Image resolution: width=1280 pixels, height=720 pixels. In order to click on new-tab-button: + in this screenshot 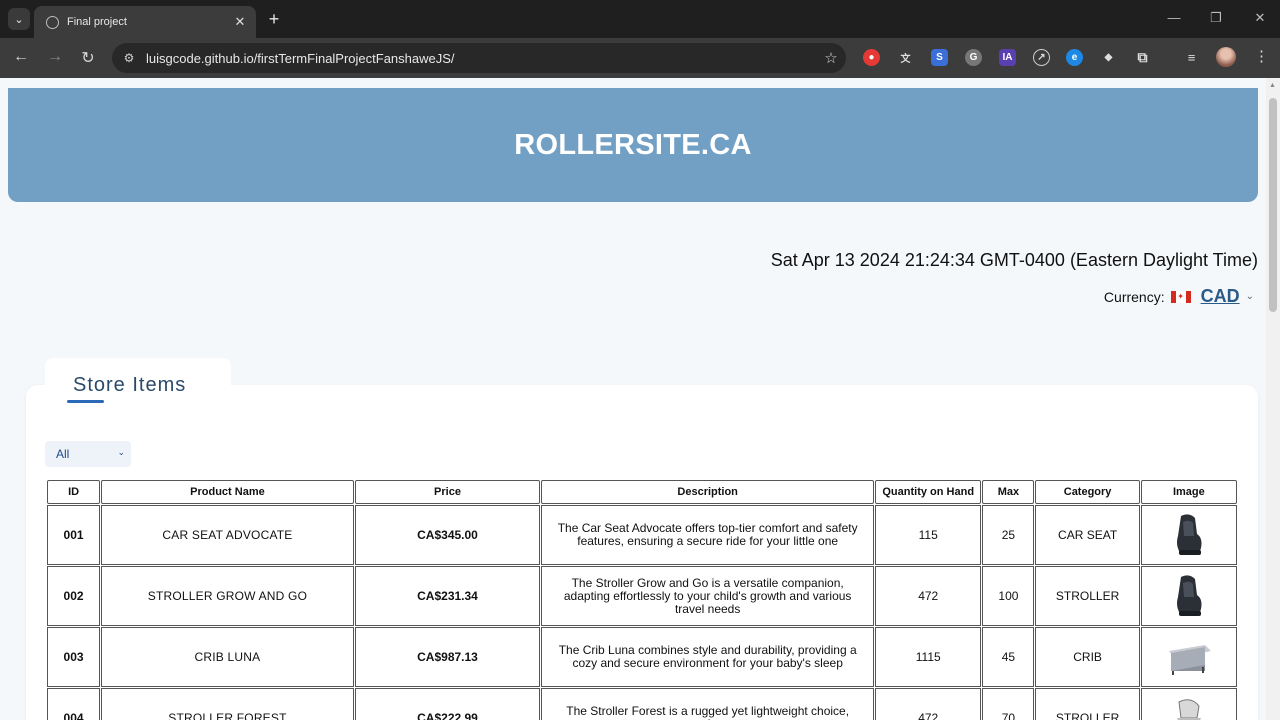, I will do `click(274, 19)`.